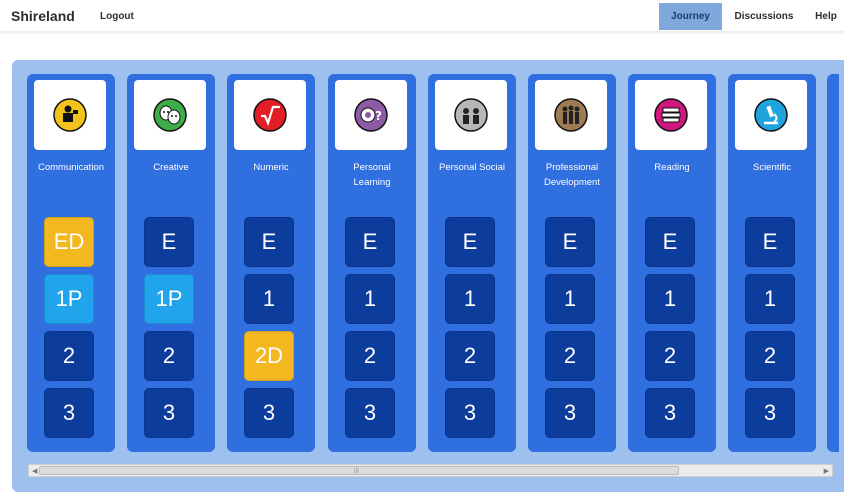  I want to click on column-label: Personal Social, so click(472, 167).